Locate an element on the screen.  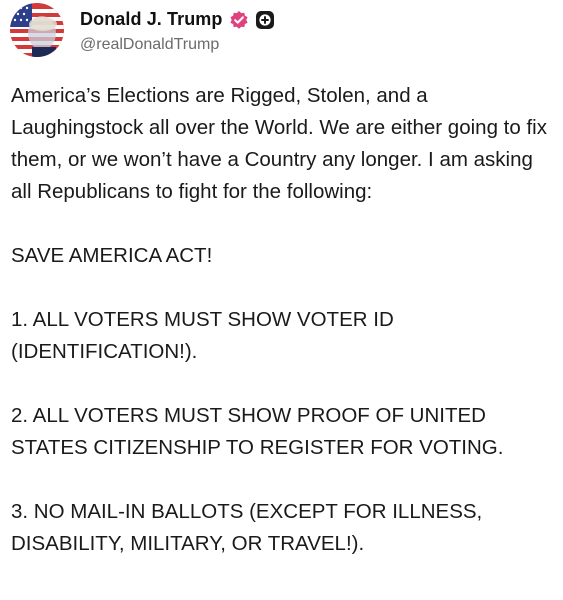
avatar is located at coordinates (37, 30).